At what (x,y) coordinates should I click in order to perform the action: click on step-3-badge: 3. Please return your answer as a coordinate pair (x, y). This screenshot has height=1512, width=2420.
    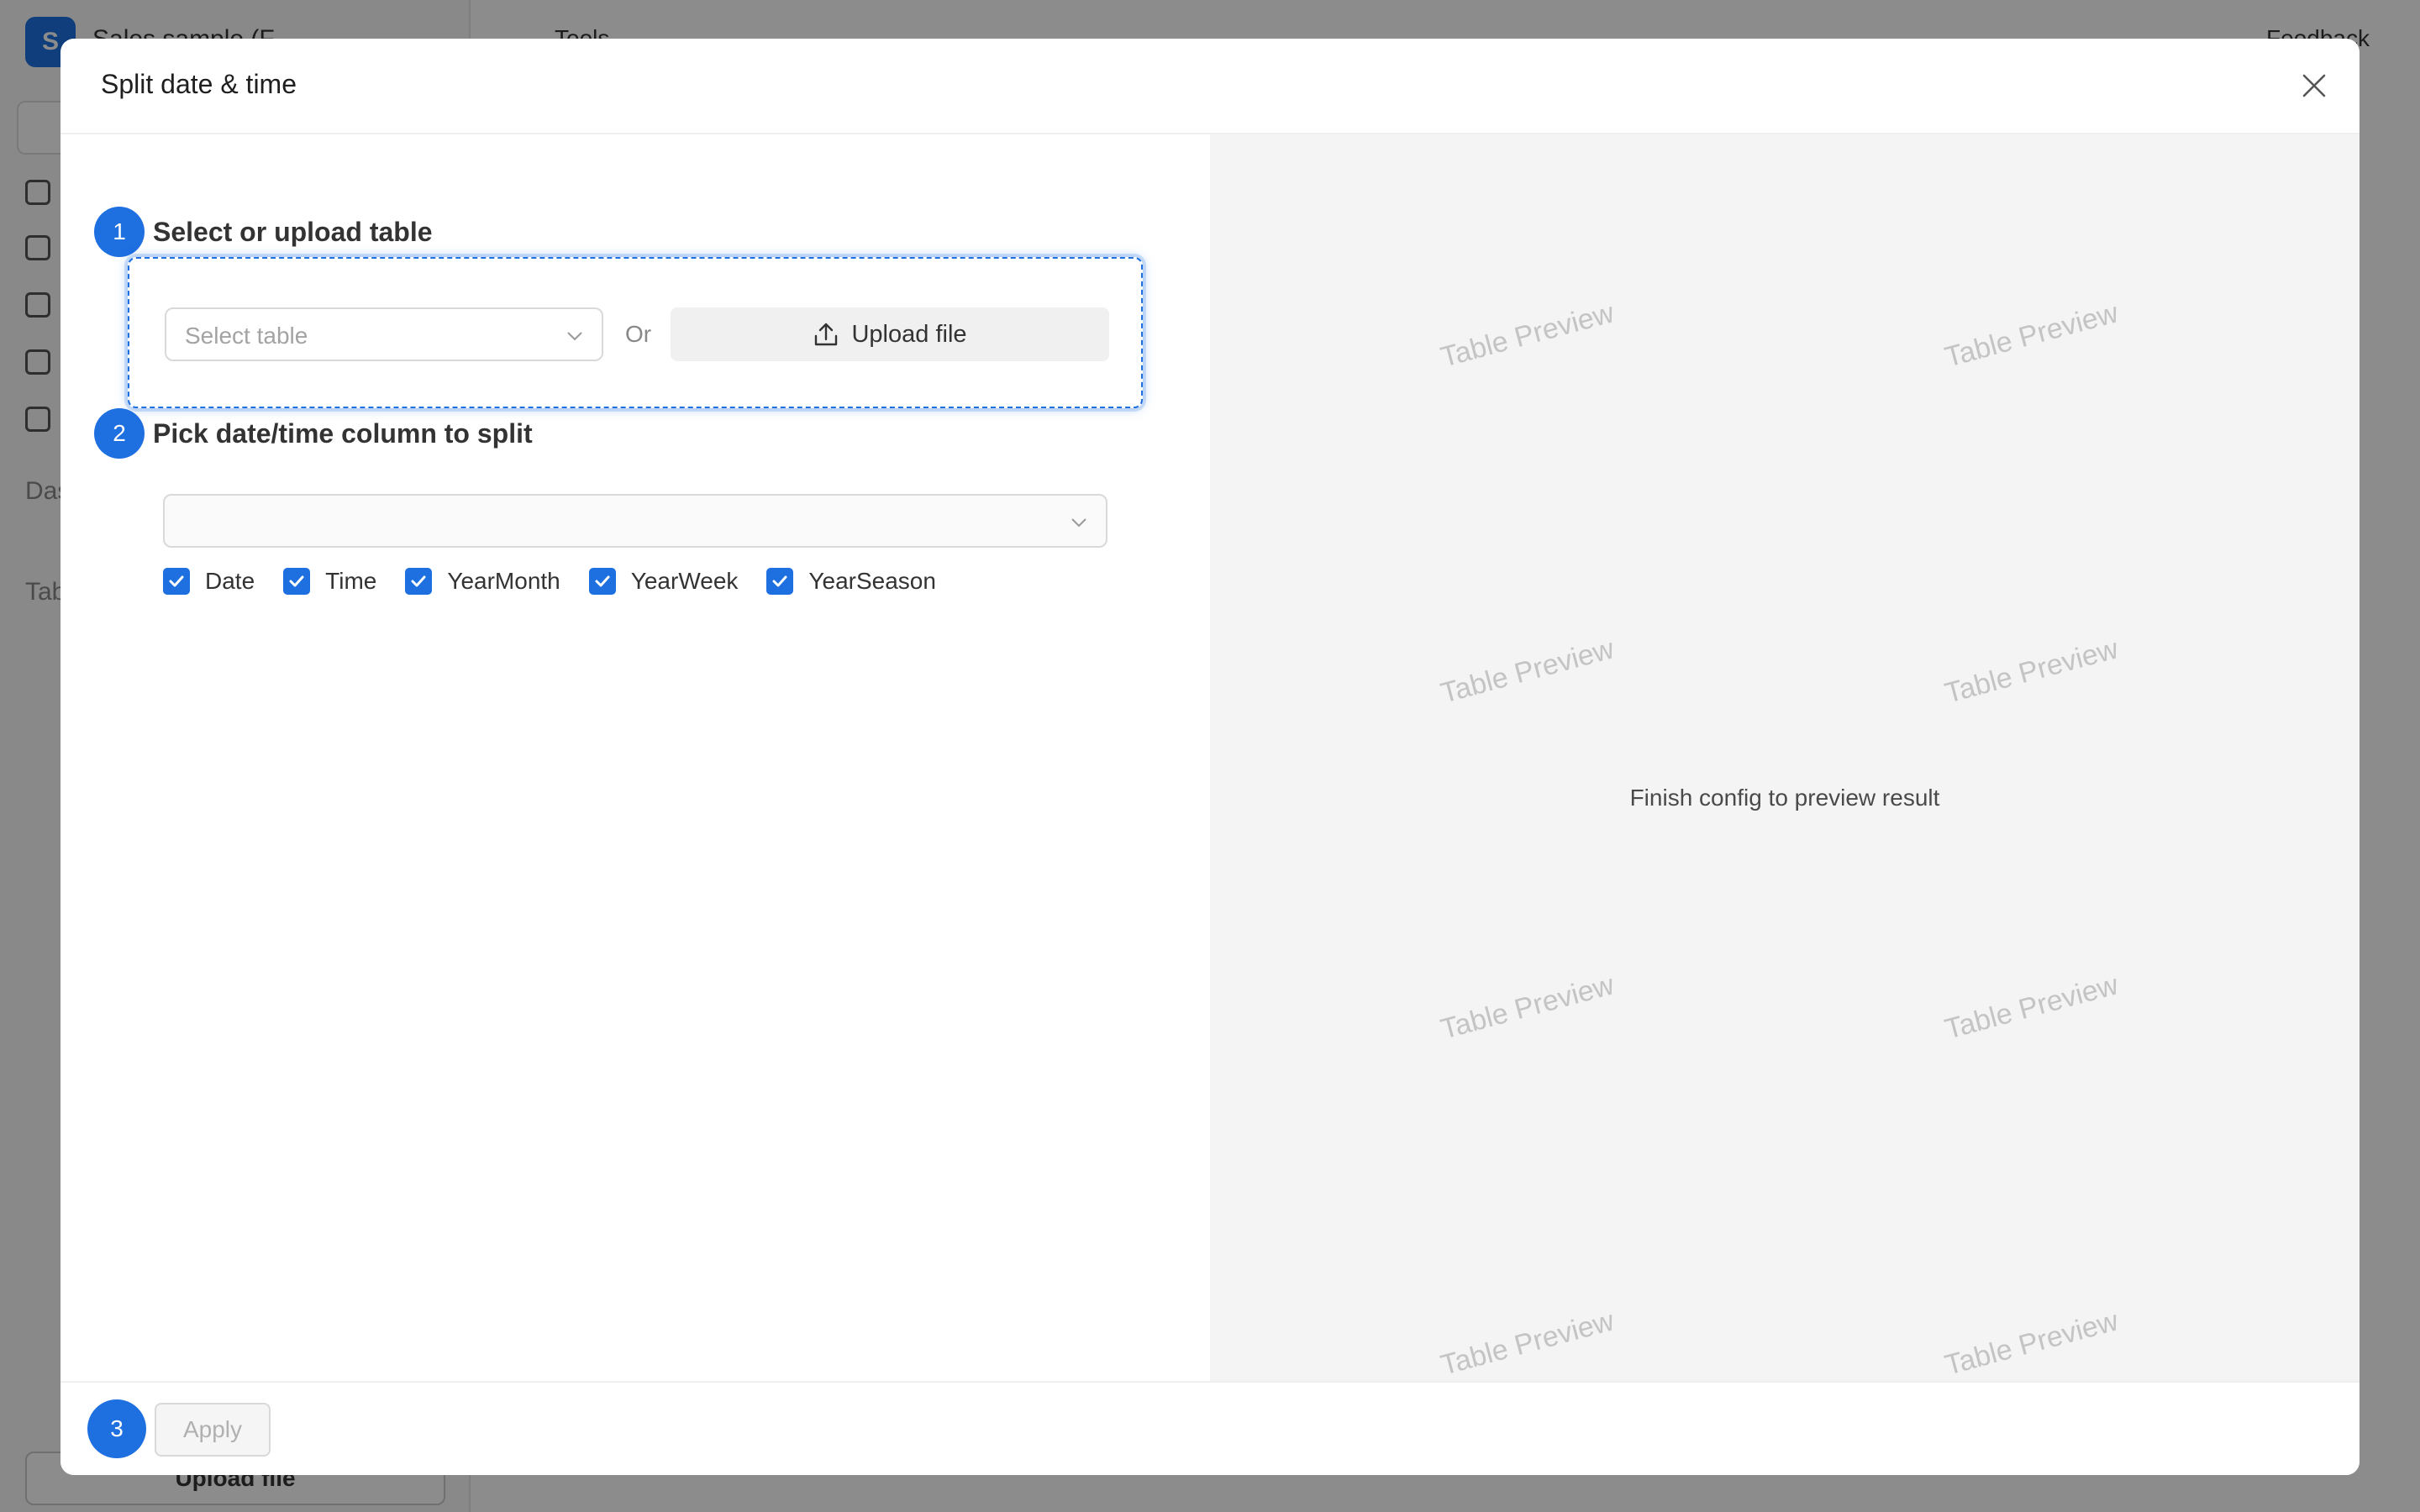
    Looking at the image, I should click on (116, 1428).